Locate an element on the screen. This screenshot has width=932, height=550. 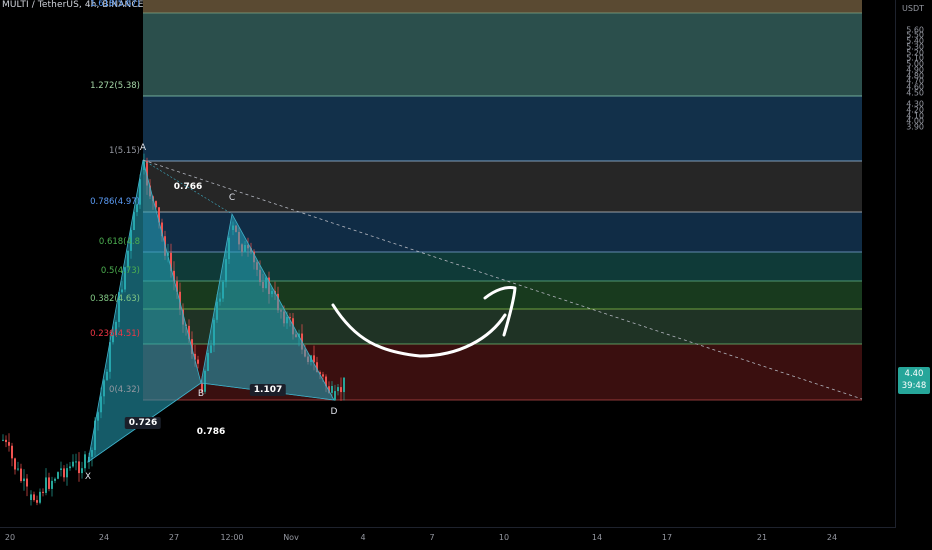
time-tick-label: 10 is located at coordinates (504, 537).